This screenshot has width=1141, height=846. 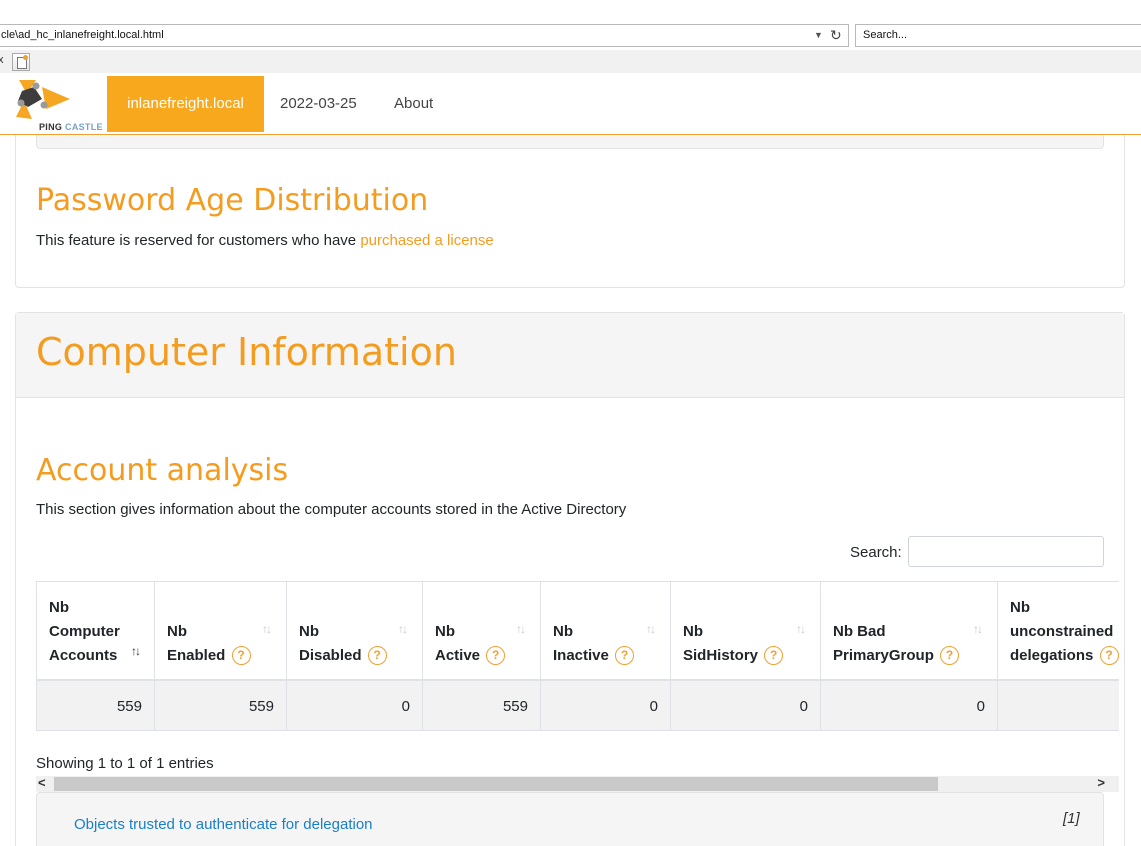 I want to click on address-bar: cle\ad_hc_inlanefreight.local.html ▼ ↻, so click(x=424, y=35).